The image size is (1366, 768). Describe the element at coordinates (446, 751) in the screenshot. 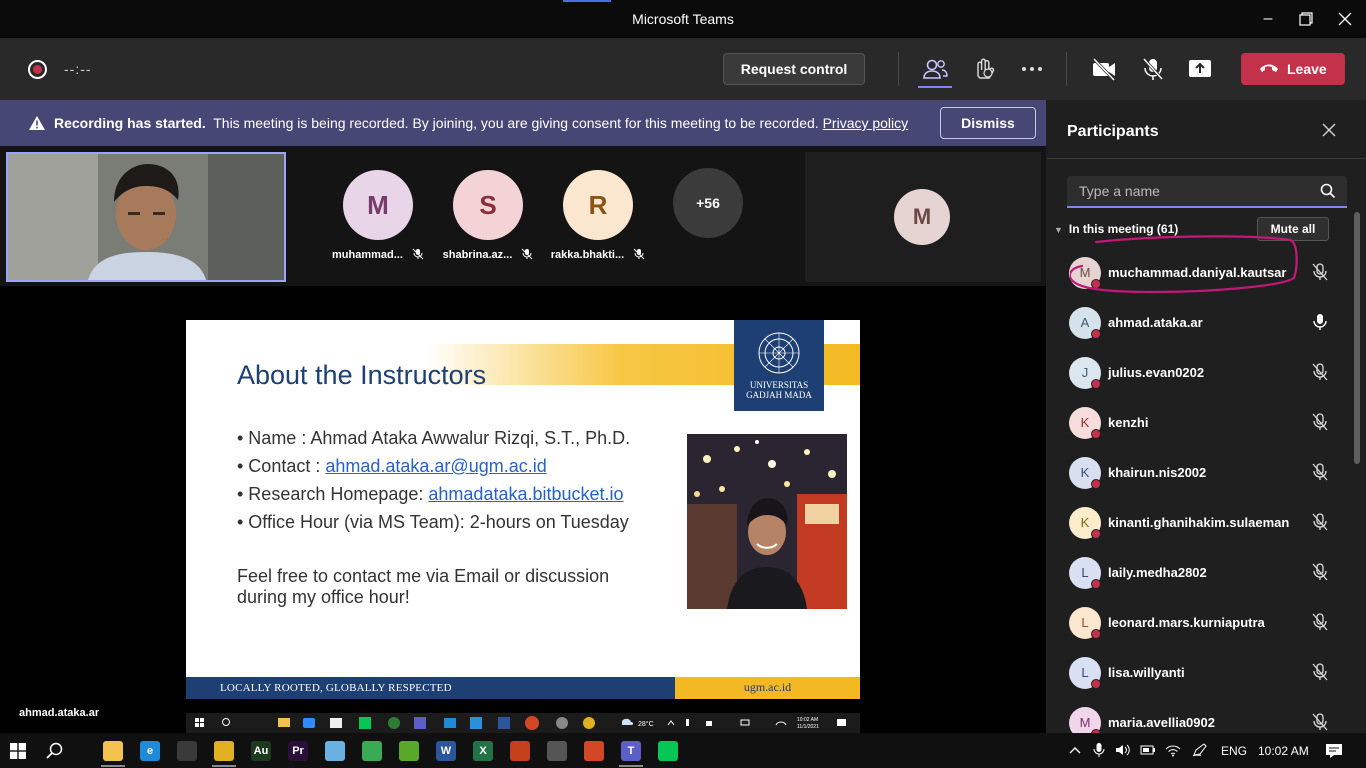

I see `word-icon: W` at that location.